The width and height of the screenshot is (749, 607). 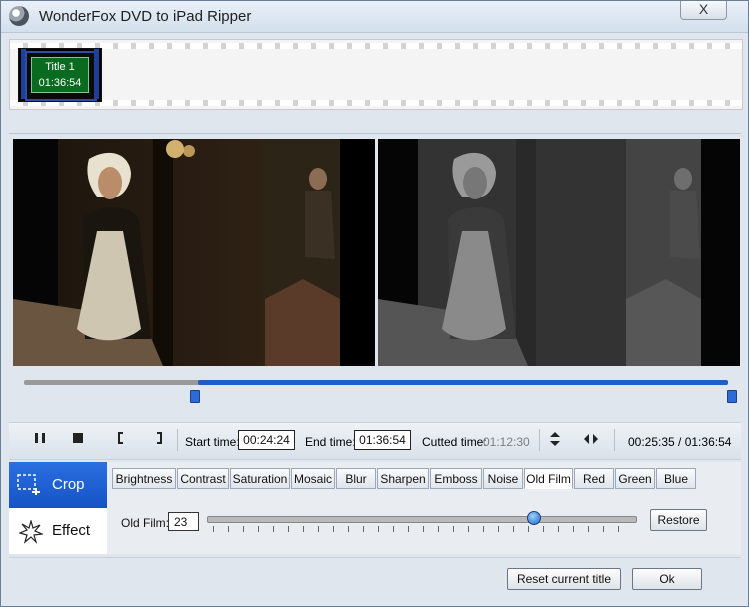 What do you see at coordinates (591, 439) in the screenshot?
I see `flip-horizontal-icon` at bounding box center [591, 439].